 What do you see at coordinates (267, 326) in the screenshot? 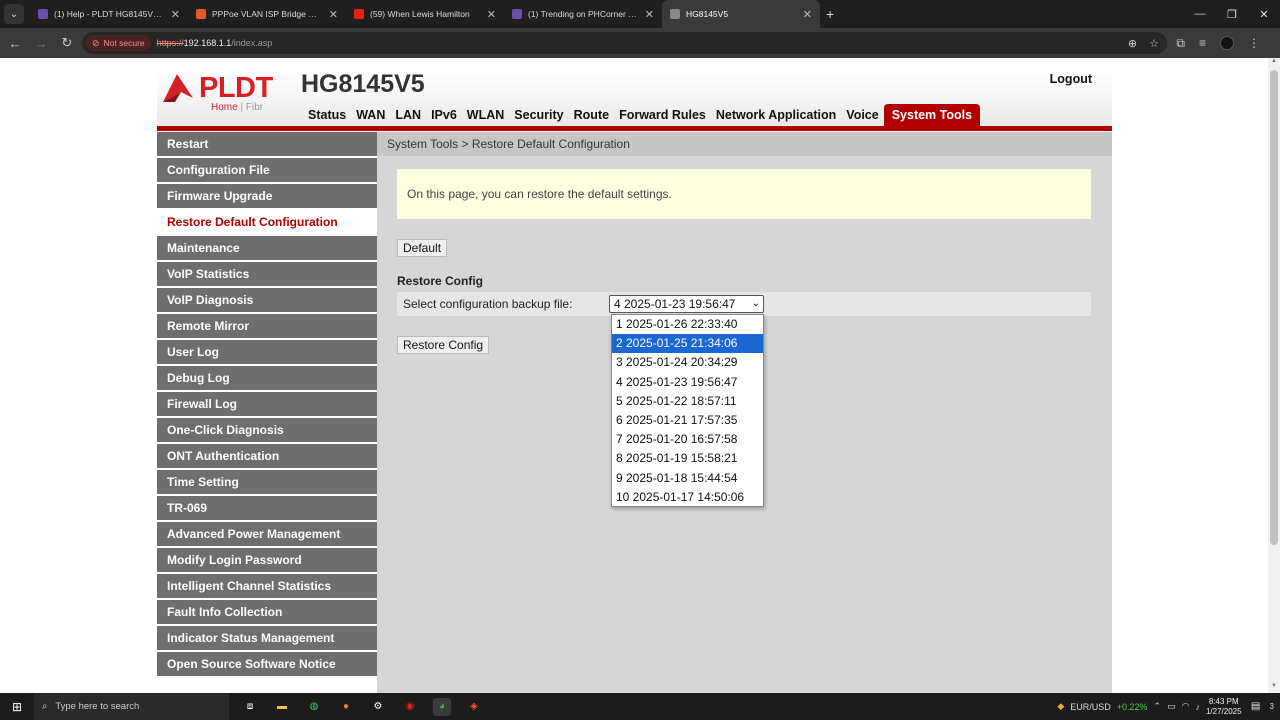
I see `sidebar-item-remote-mirror: Remote Mirror` at bounding box center [267, 326].